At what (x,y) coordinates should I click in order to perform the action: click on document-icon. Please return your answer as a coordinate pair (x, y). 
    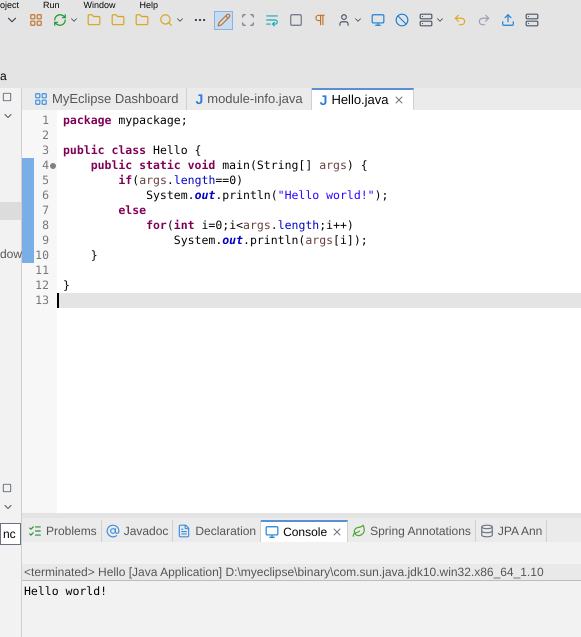
    Looking at the image, I should click on (184, 531).